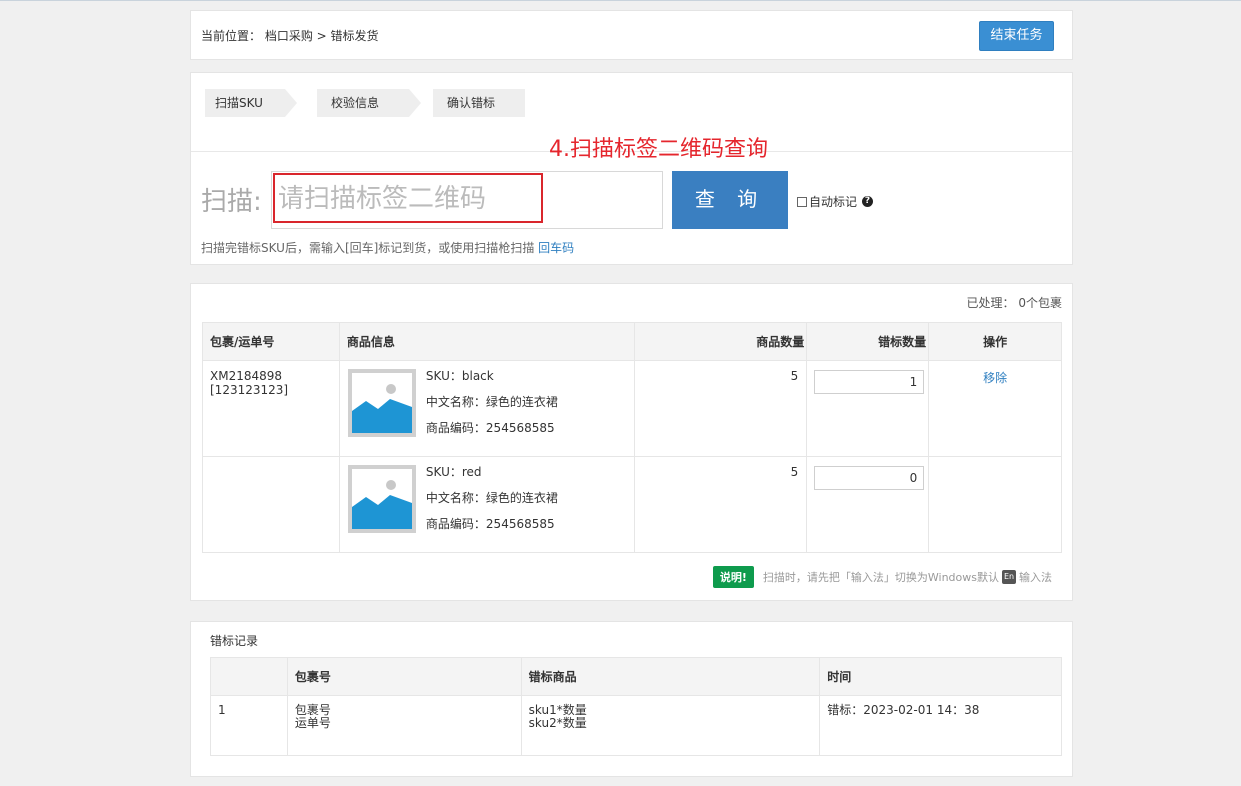  I want to click on product-details: SKU：red 中文名称：绿色的连衣裙 商品编码：254568585, so click(492, 498).